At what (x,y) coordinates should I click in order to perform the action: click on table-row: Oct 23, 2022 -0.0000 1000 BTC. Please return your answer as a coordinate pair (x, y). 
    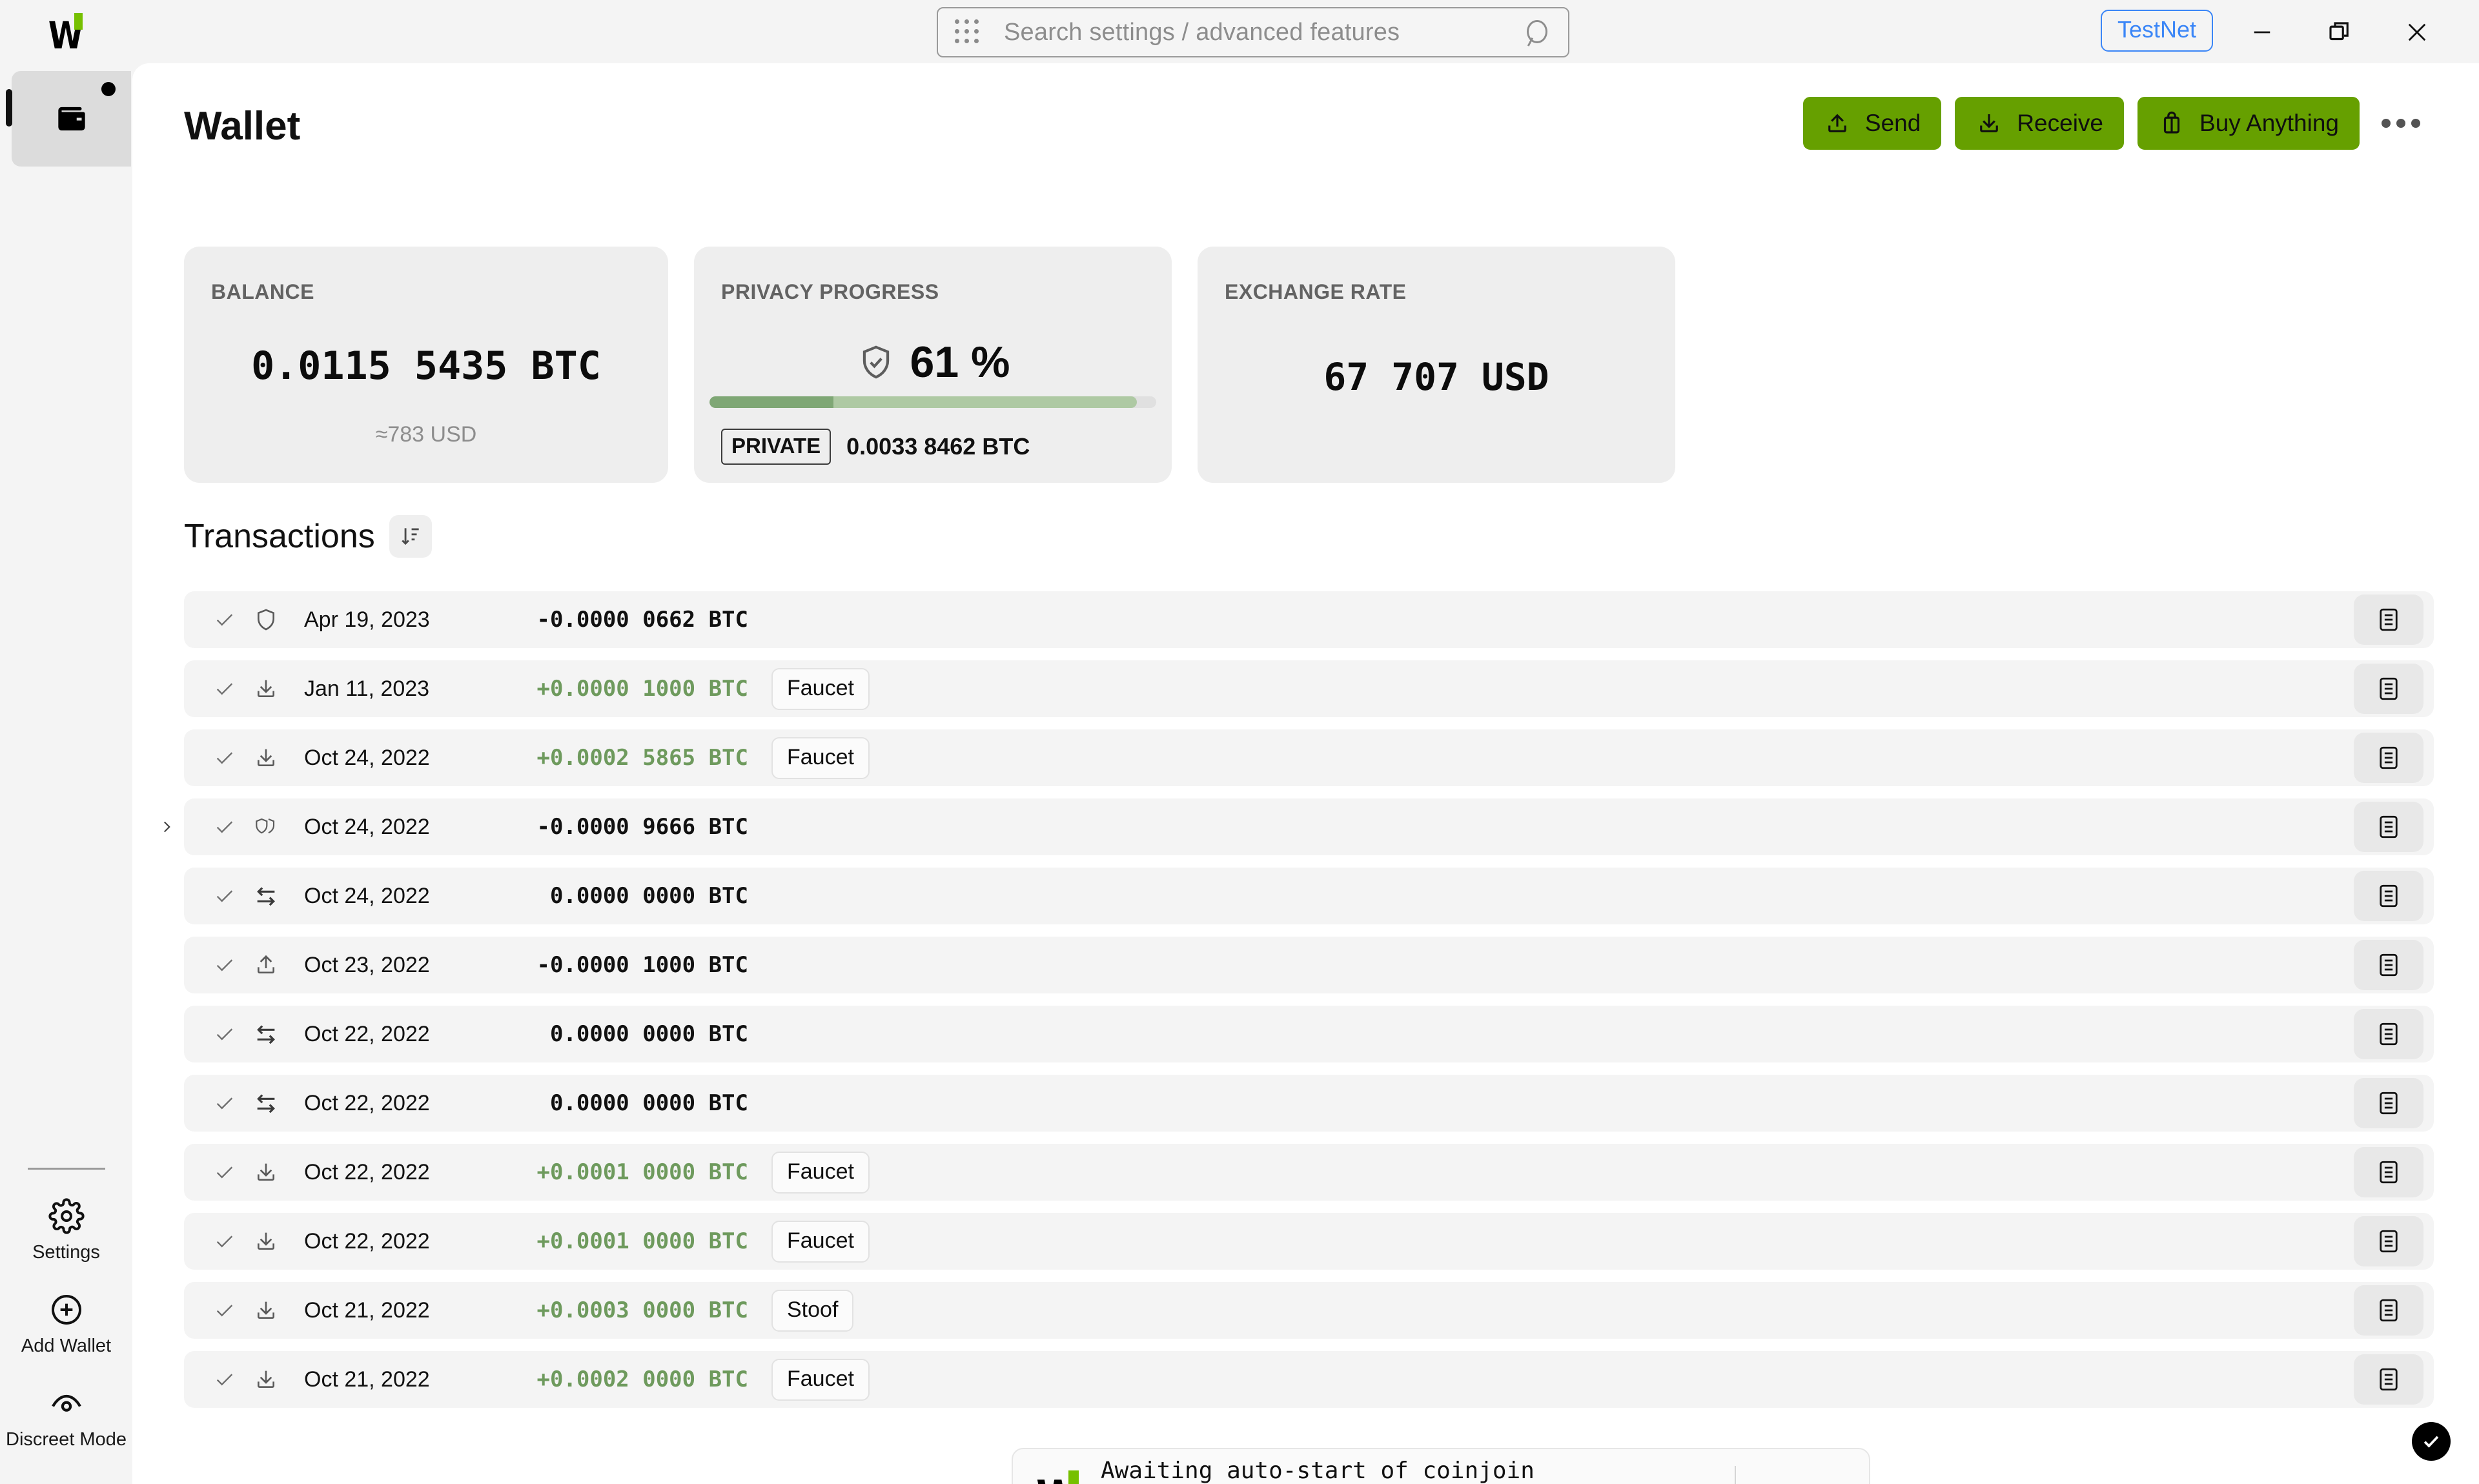
    Looking at the image, I should click on (1309, 965).